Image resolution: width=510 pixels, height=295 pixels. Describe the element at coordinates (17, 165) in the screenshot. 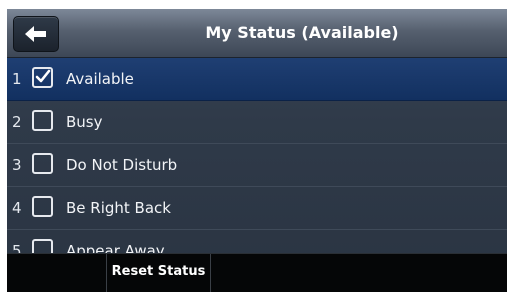

I see `item-number: 3` at that location.